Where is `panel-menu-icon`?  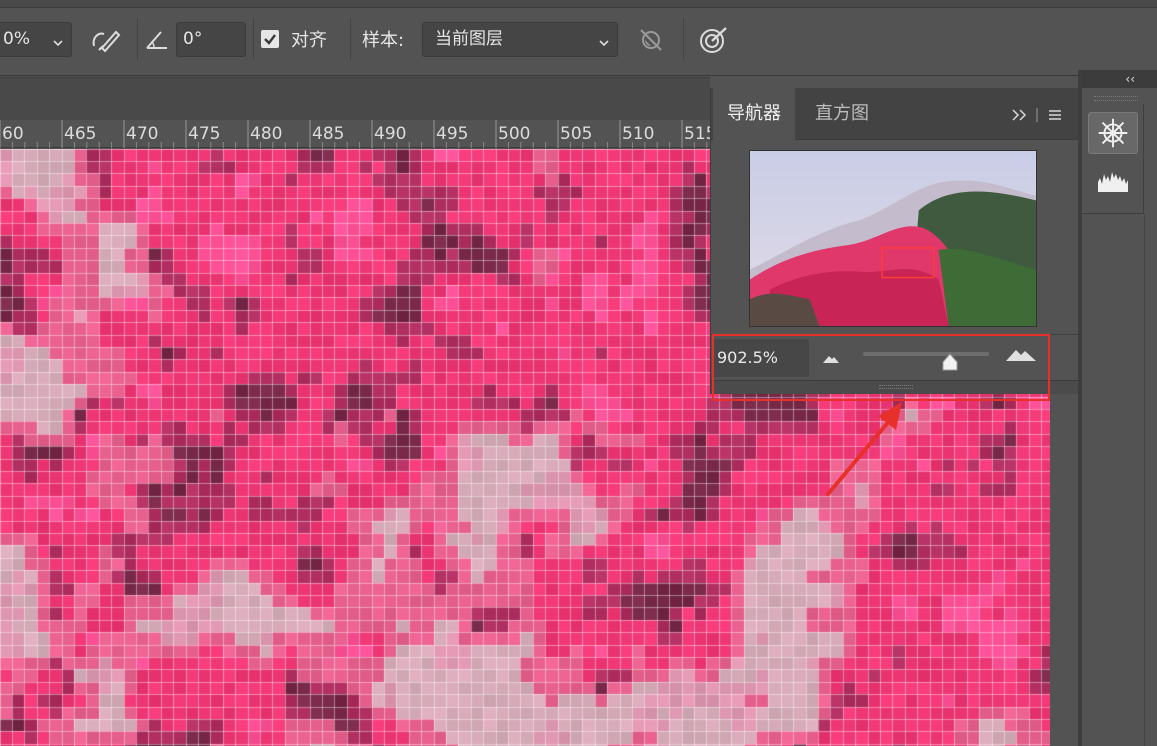
panel-menu-icon is located at coordinates (1055, 115).